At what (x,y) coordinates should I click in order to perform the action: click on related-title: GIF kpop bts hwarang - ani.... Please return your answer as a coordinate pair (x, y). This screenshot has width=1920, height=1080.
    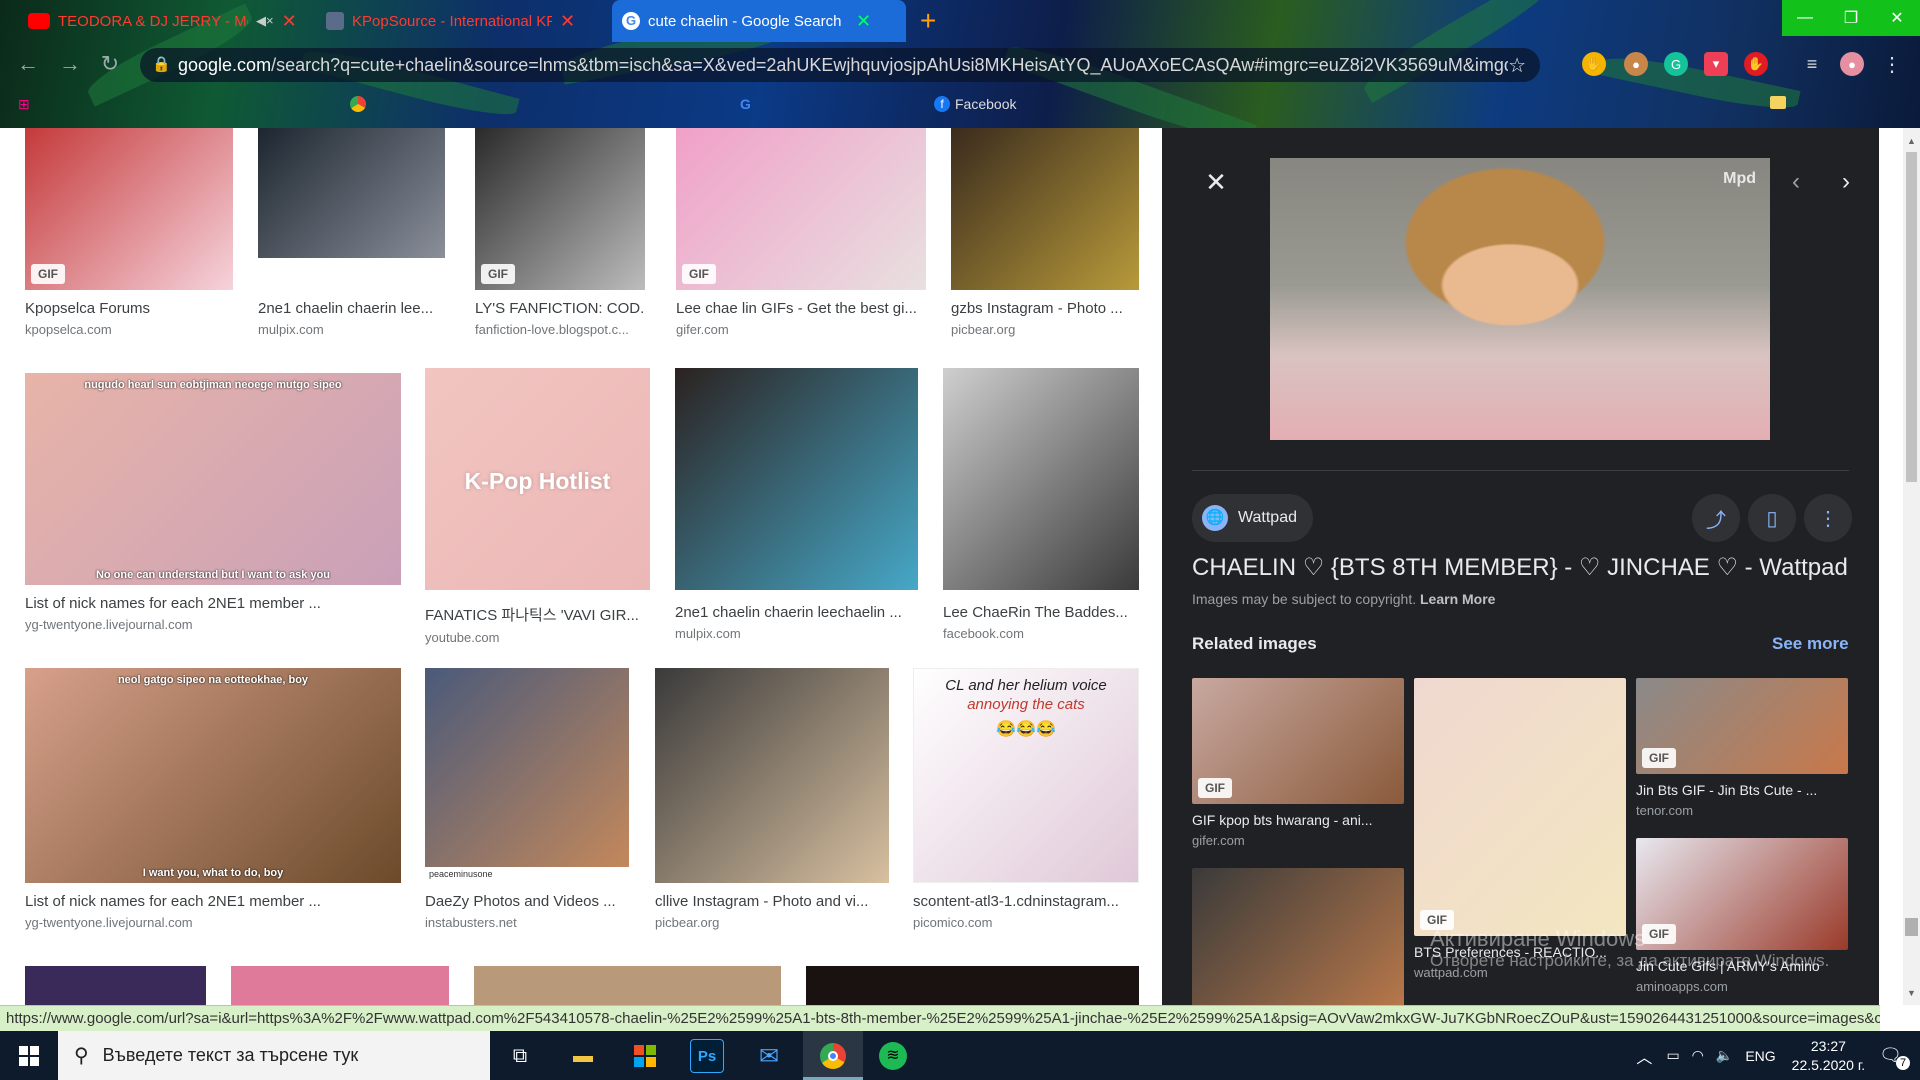
    Looking at the image, I should click on (1298, 820).